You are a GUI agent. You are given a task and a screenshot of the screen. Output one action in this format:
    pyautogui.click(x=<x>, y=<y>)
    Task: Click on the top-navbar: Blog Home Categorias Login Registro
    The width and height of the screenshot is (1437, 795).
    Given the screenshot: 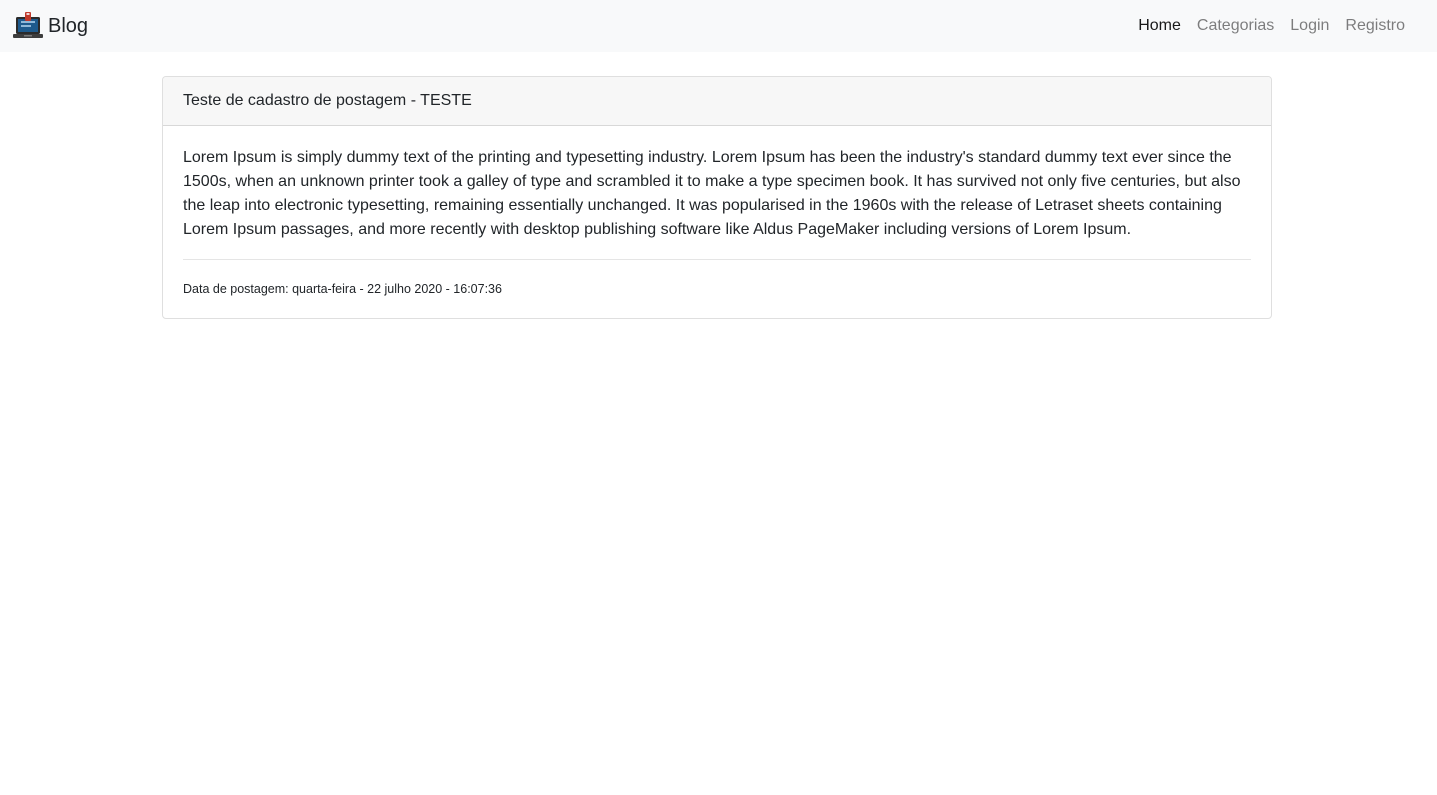 What is the action you would take?
    pyautogui.click(x=718, y=26)
    